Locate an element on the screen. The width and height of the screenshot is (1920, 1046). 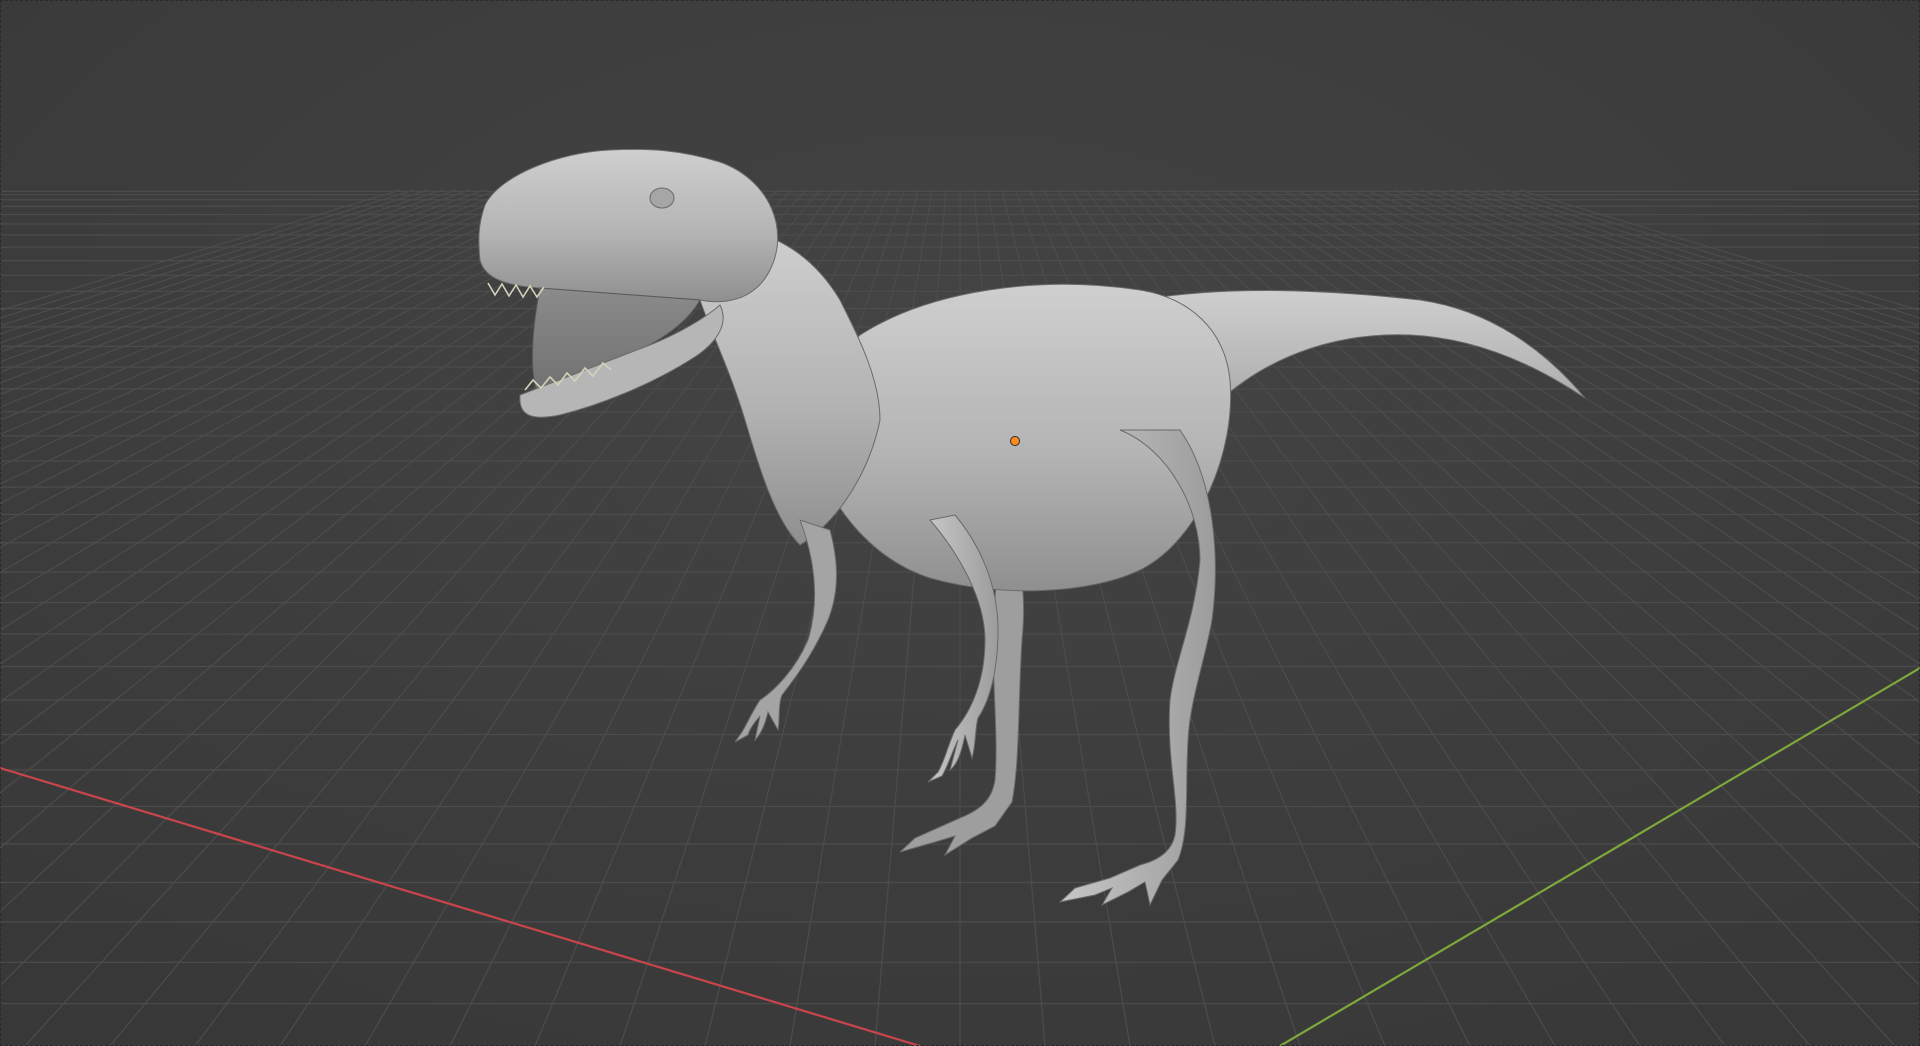
eye is located at coordinates (662, 198).